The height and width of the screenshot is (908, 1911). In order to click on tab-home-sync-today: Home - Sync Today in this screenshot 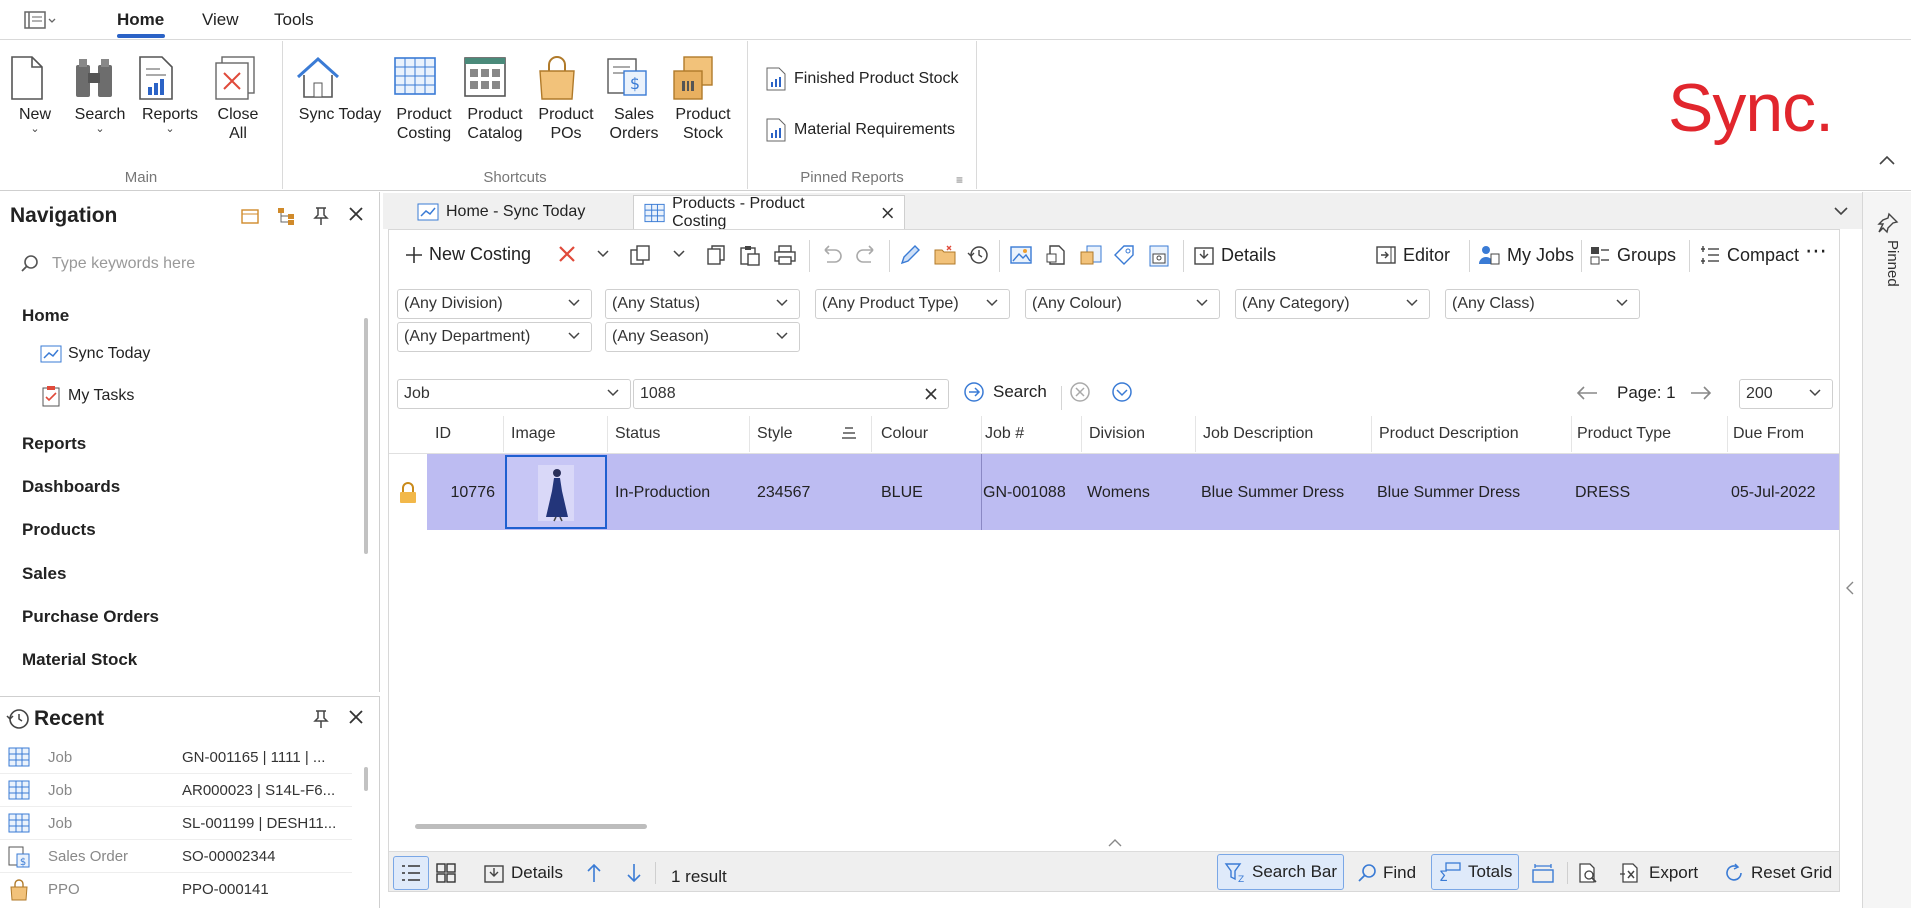, I will do `click(501, 212)`.